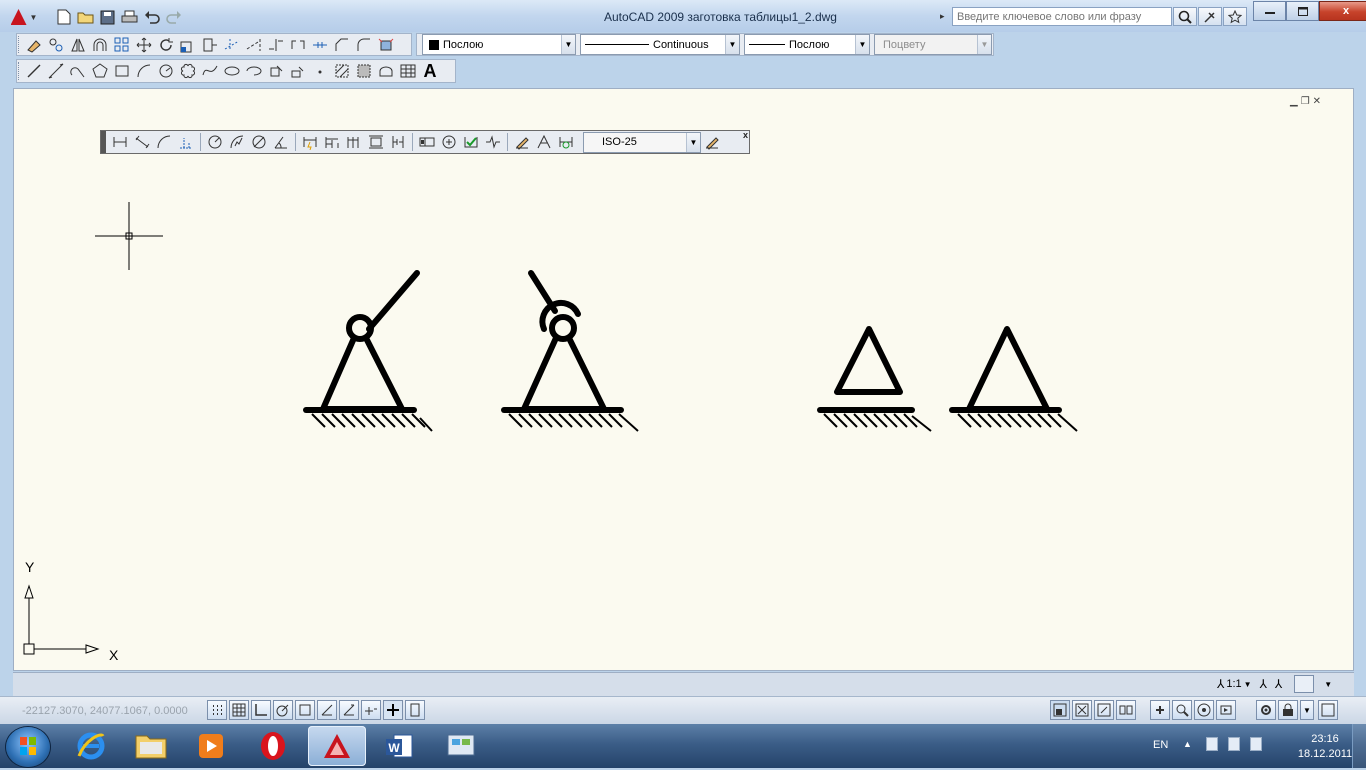 This screenshot has width=1366, height=770. Describe the element at coordinates (1325, 747) in the screenshot. I see `clock: 23:16 18.12.2011` at that location.